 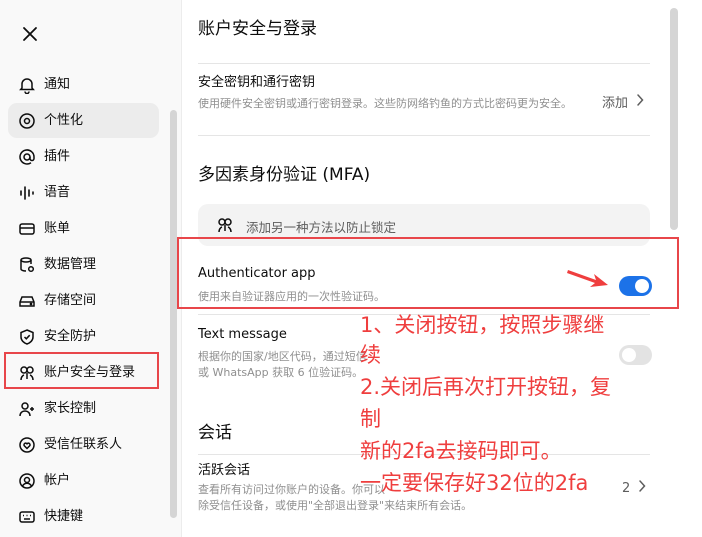 What do you see at coordinates (83, 156) in the screenshot?
I see `sidebar-item-plugins: 插件` at bounding box center [83, 156].